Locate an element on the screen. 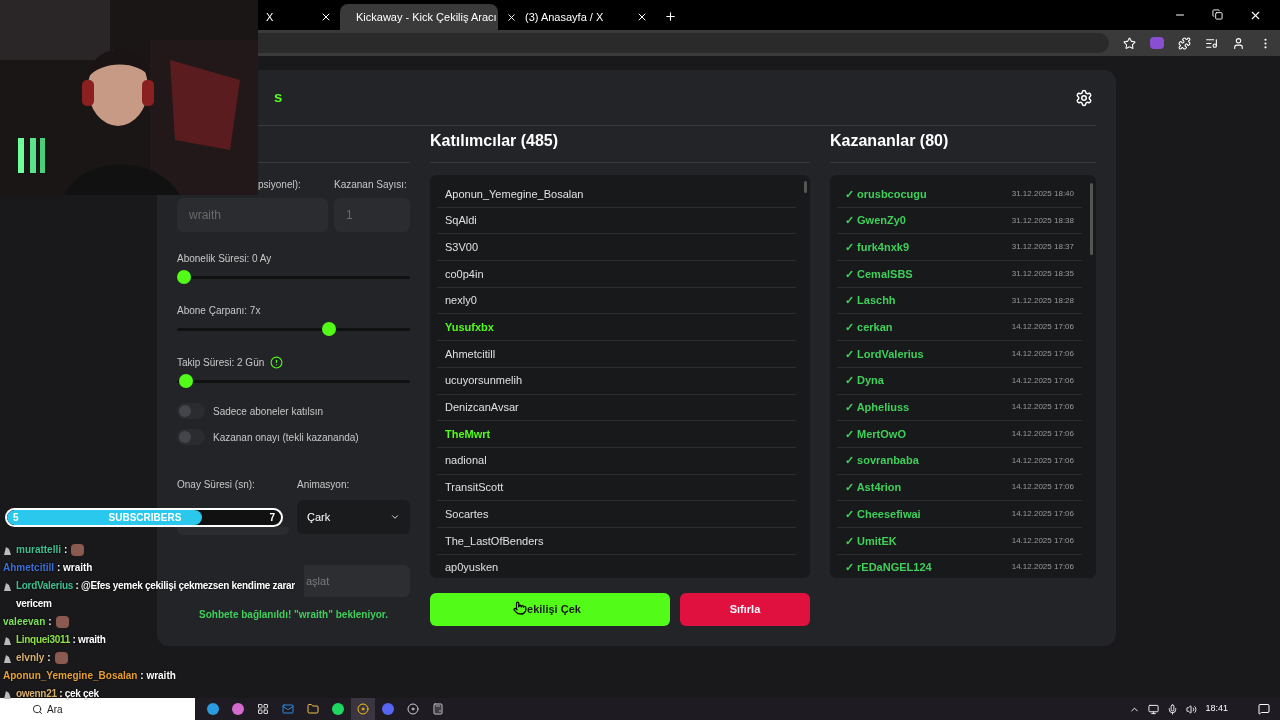 The height and width of the screenshot is (720, 1280). winner-name: ✓ Laschh is located at coordinates (870, 300).